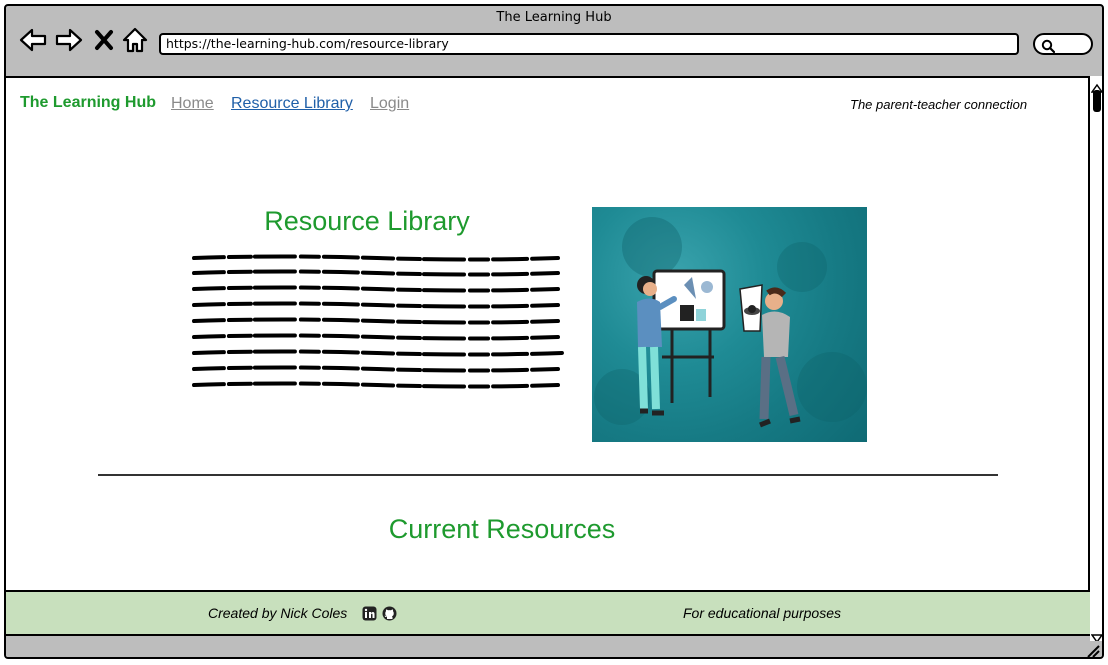 This screenshot has height=665, width=1108. I want to click on browser-search-box, so click(1063, 44).